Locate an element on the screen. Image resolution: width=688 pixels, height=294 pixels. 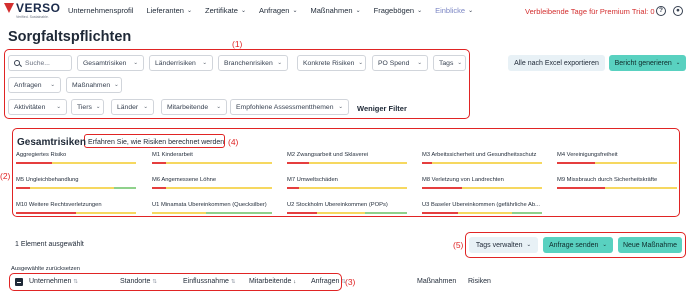
column-header-5: Maßnahmen is located at coordinates (436, 281).